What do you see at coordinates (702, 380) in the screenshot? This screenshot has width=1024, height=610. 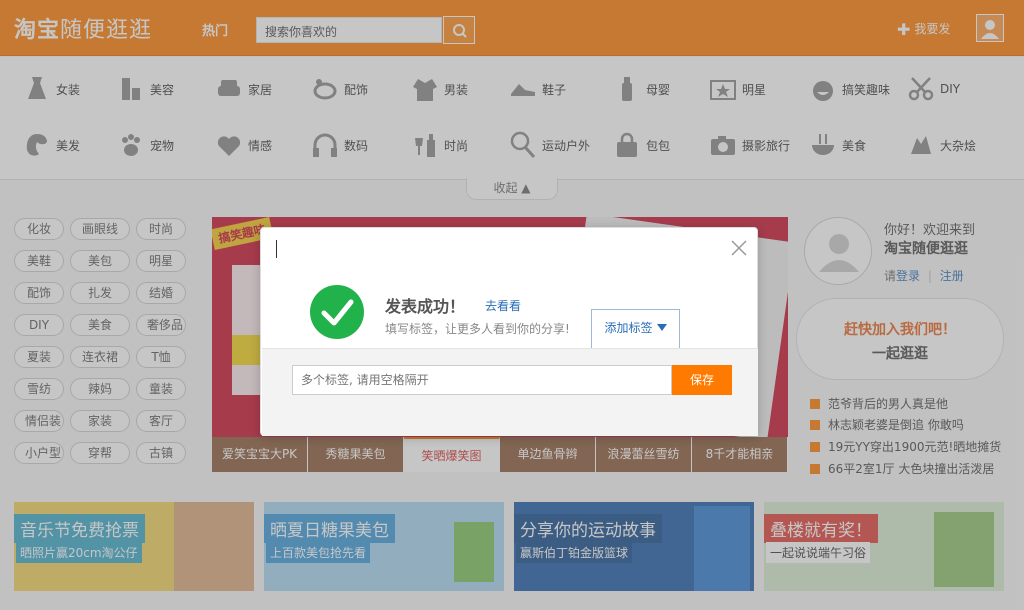 I see `save-button: 保存` at bounding box center [702, 380].